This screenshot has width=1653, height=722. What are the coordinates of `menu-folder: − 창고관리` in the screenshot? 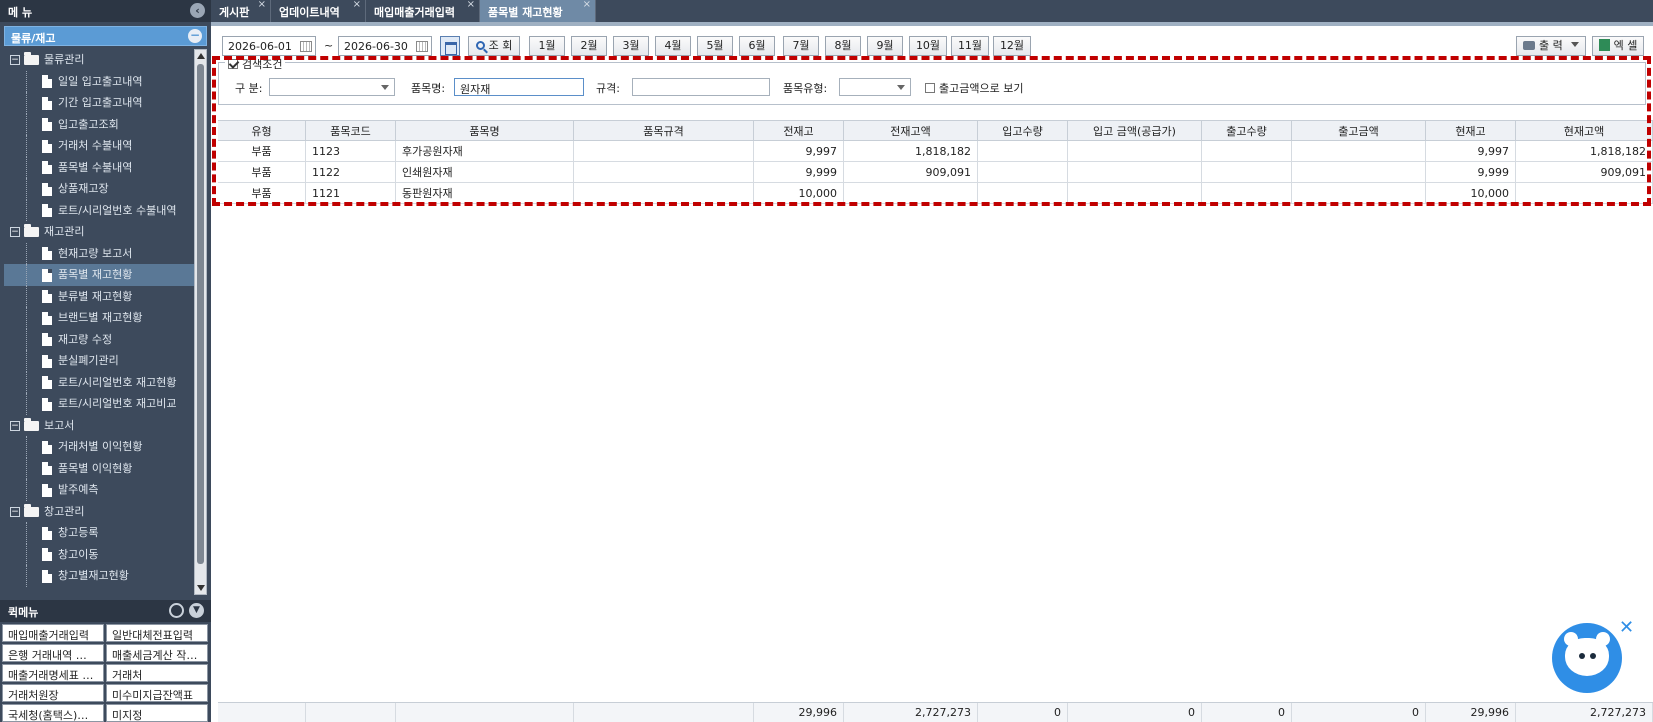 It's located at (99, 512).